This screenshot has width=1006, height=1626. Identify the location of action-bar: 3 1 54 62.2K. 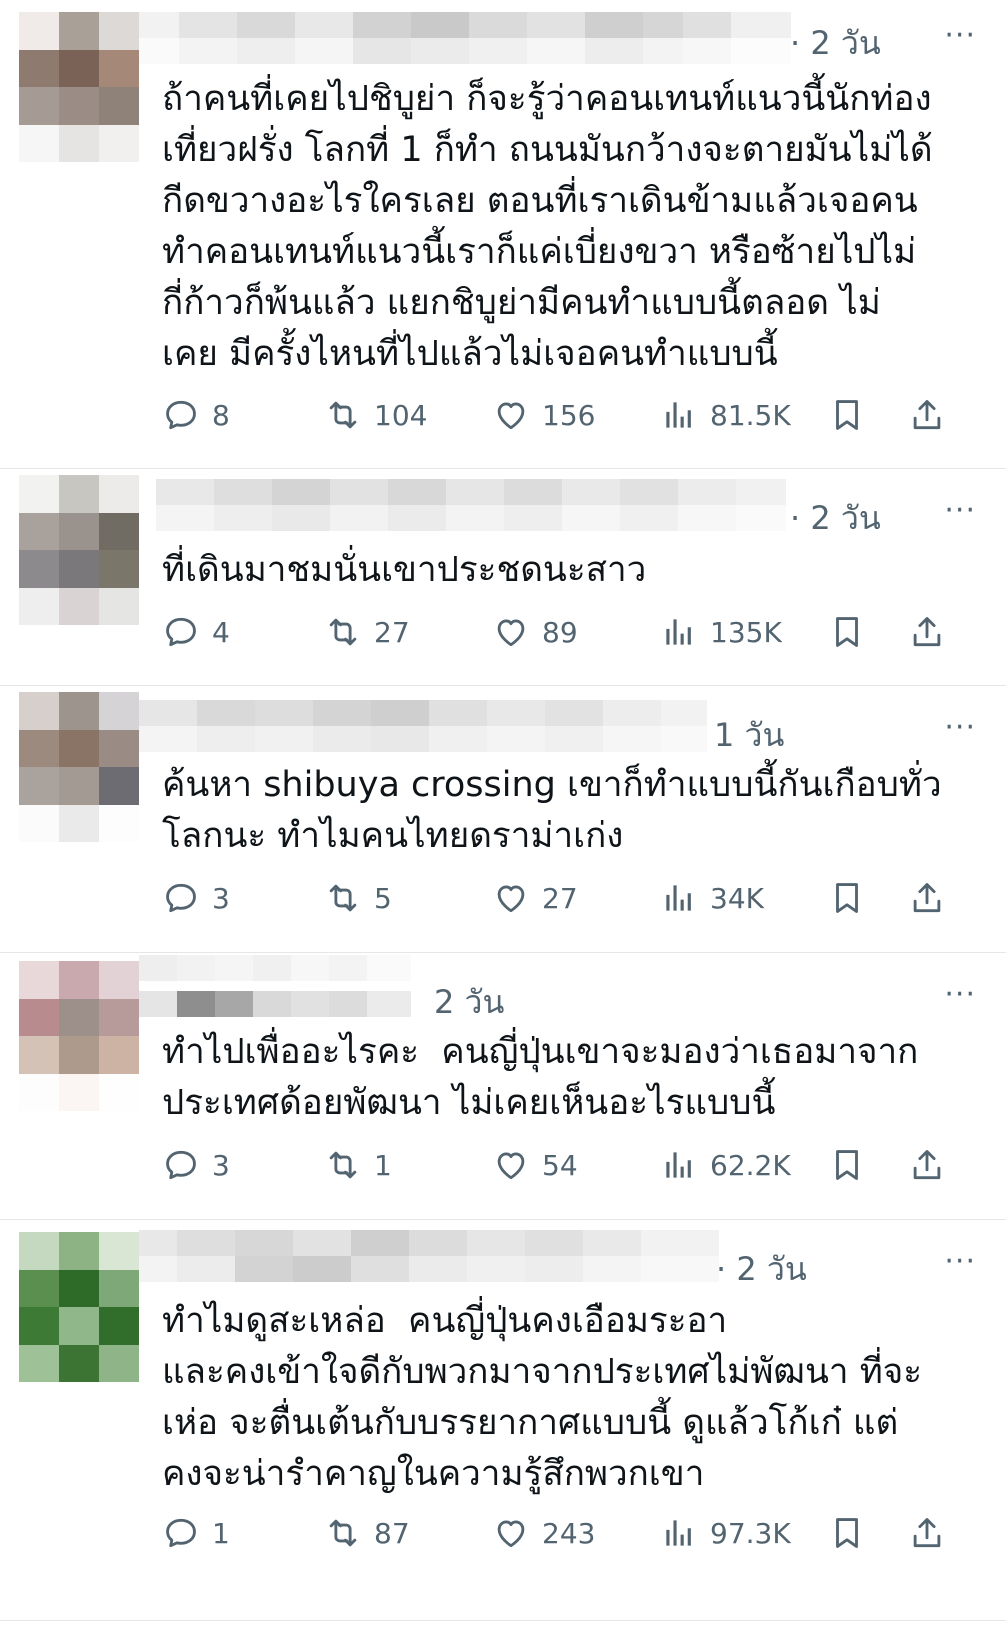
(572, 1165).